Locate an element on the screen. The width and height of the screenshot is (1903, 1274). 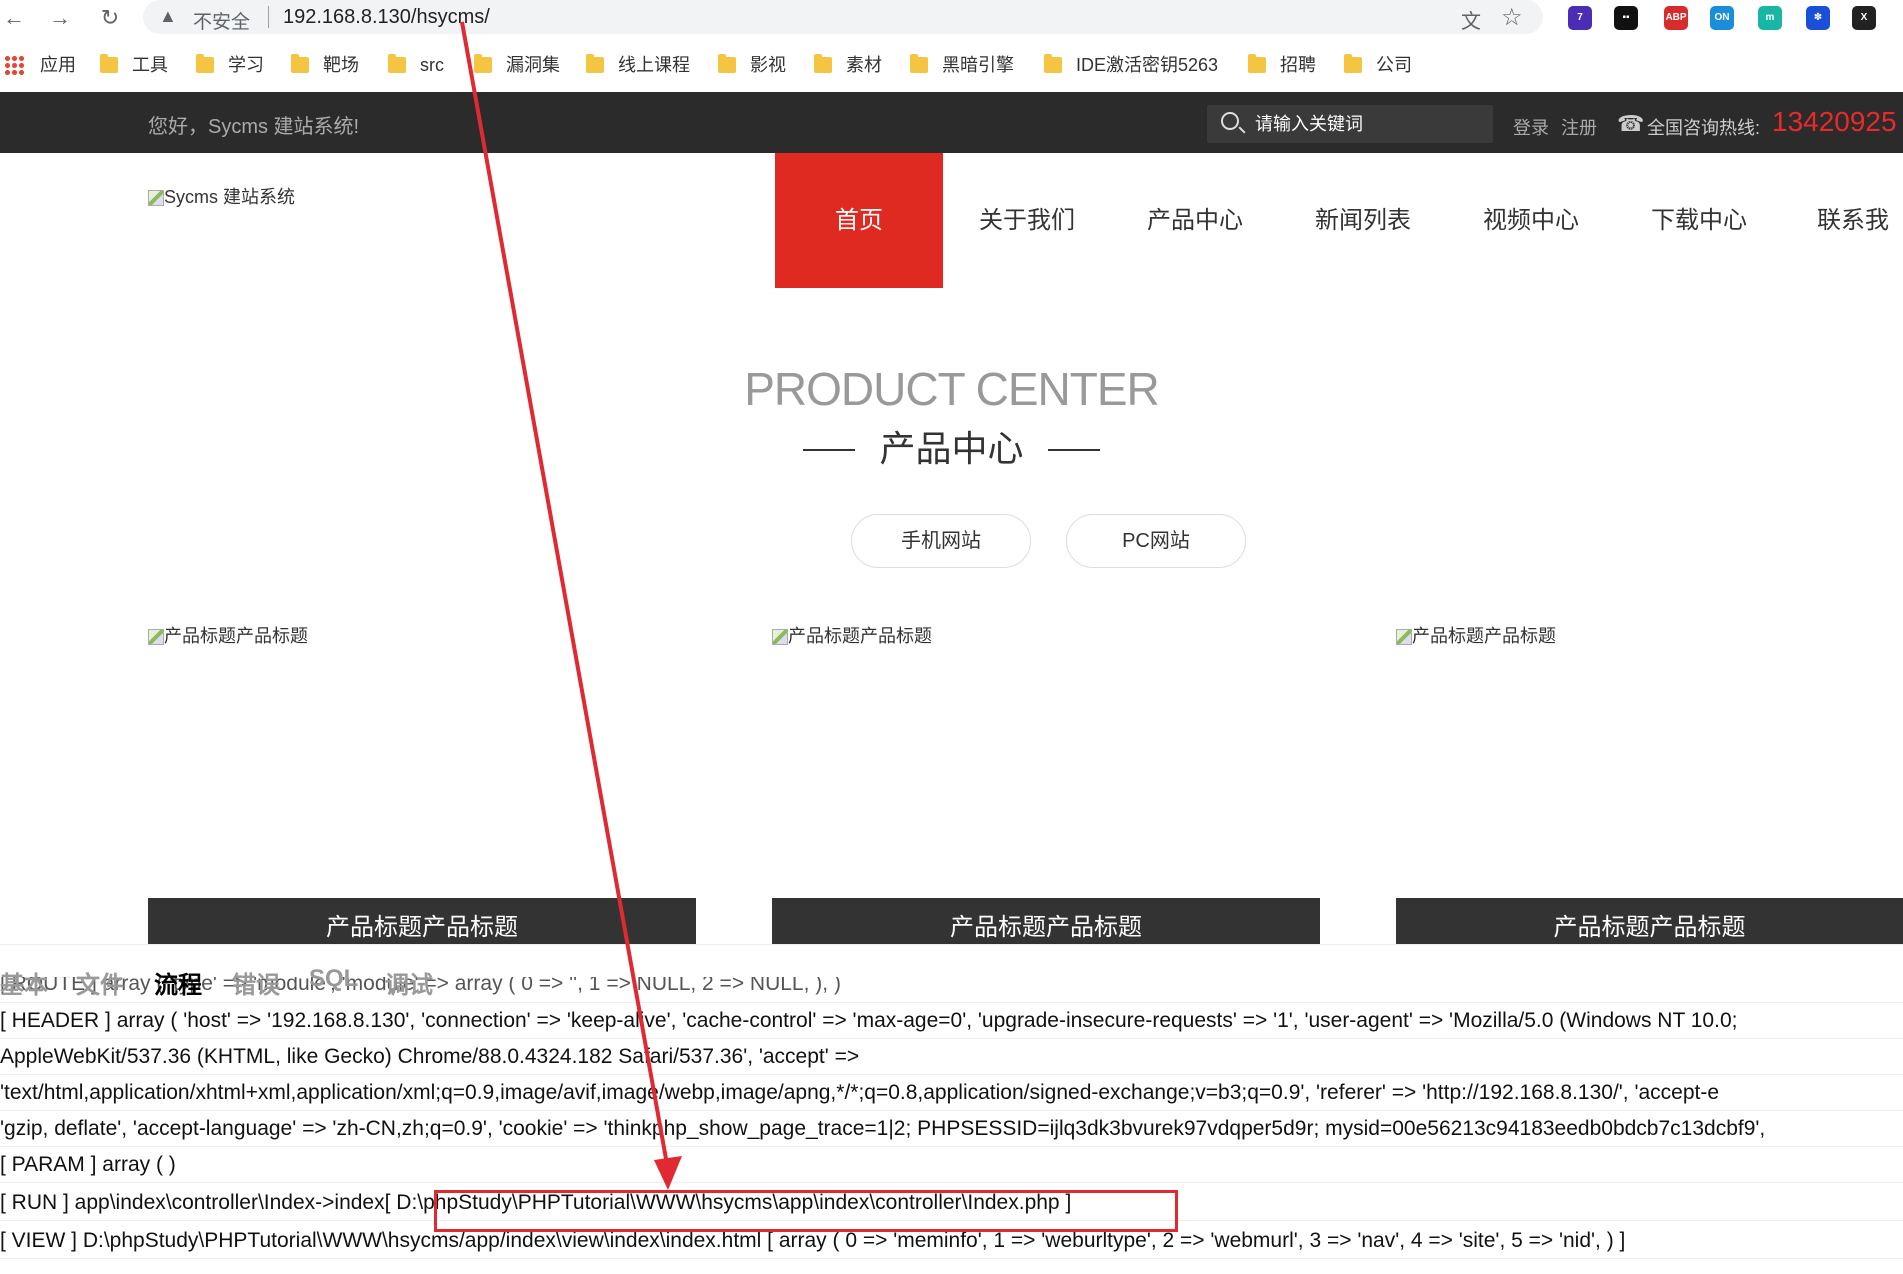
site-logo: Sycms 建站系统 is located at coordinates (221, 196).